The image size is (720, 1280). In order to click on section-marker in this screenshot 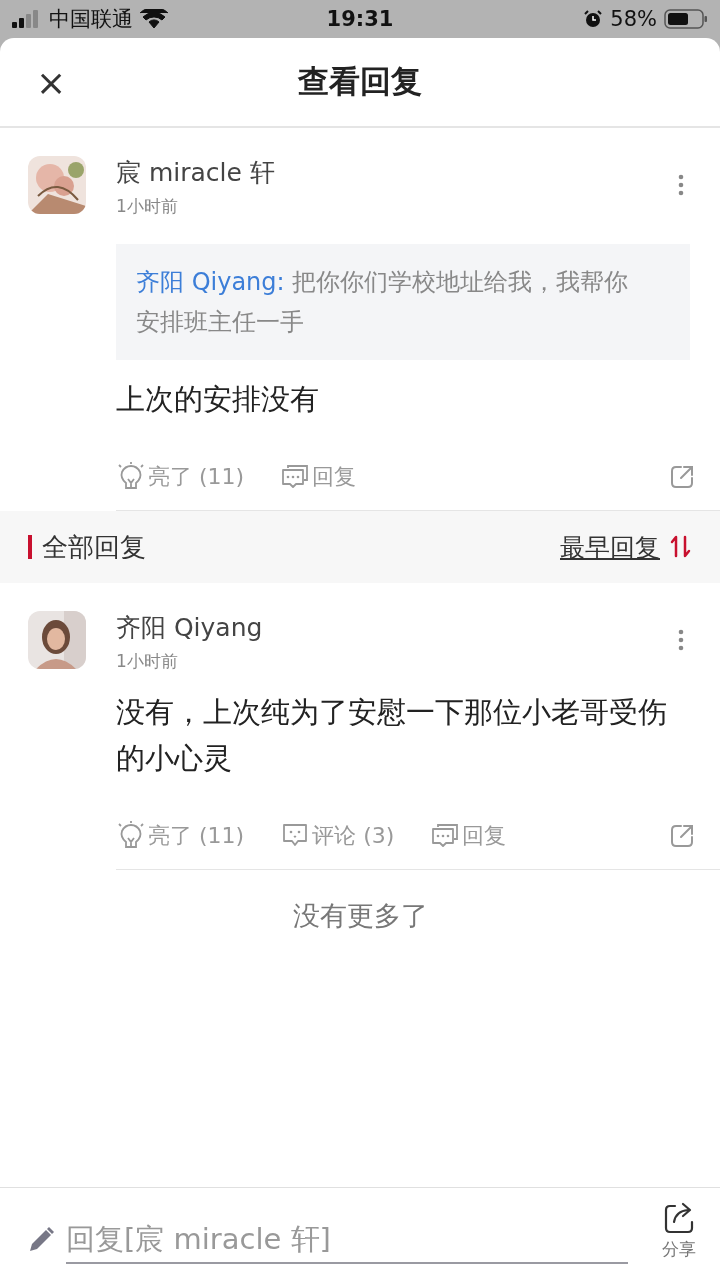, I will do `click(30, 547)`.